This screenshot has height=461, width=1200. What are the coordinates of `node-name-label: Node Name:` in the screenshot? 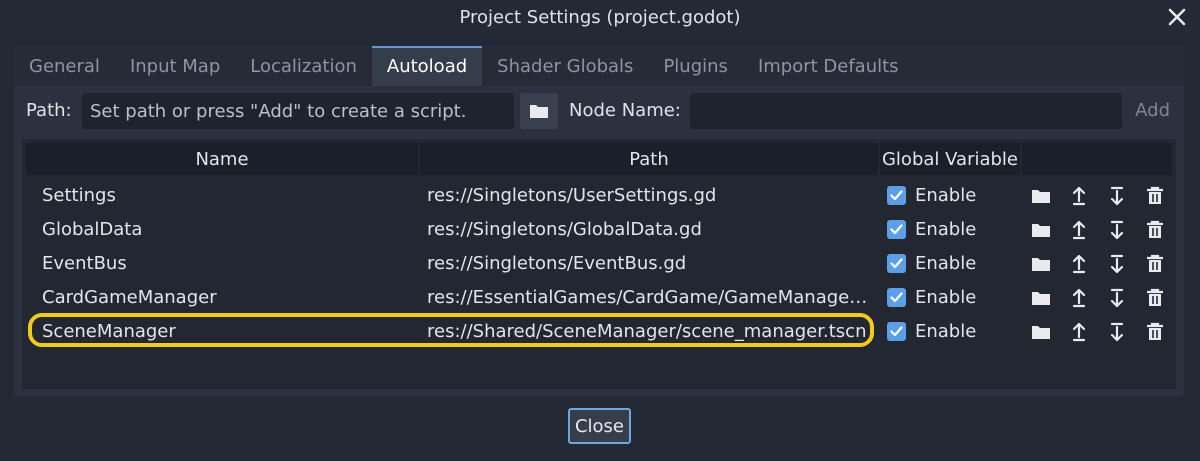 It's located at (625, 110).